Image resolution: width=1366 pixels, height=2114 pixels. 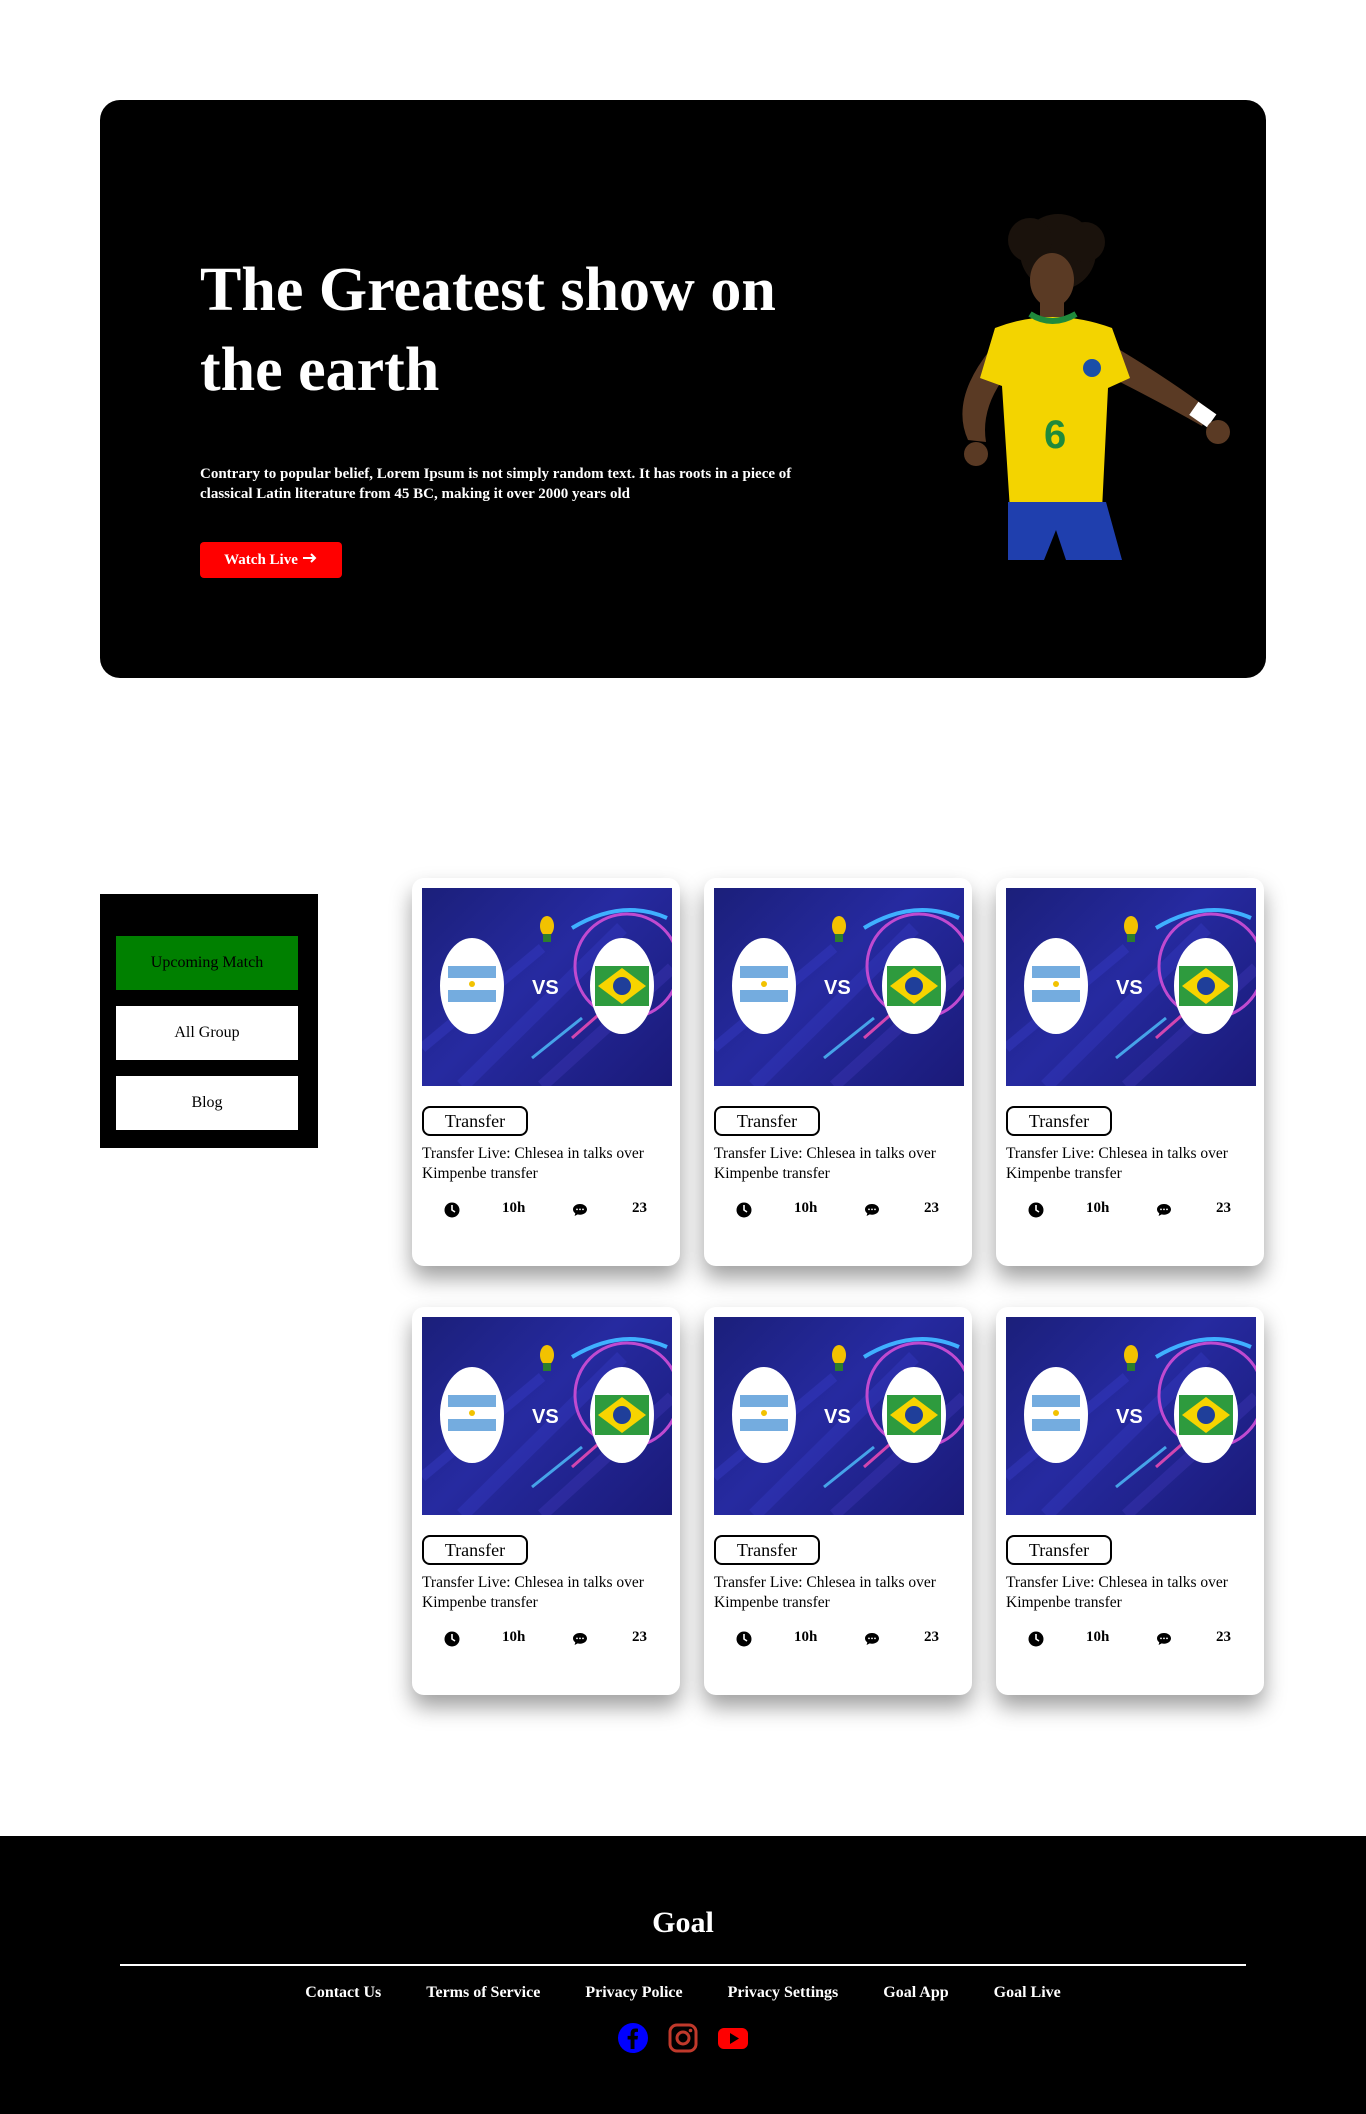 I want to click on footer-link-goal-app: Goal App, so click(x=915, y=1993).